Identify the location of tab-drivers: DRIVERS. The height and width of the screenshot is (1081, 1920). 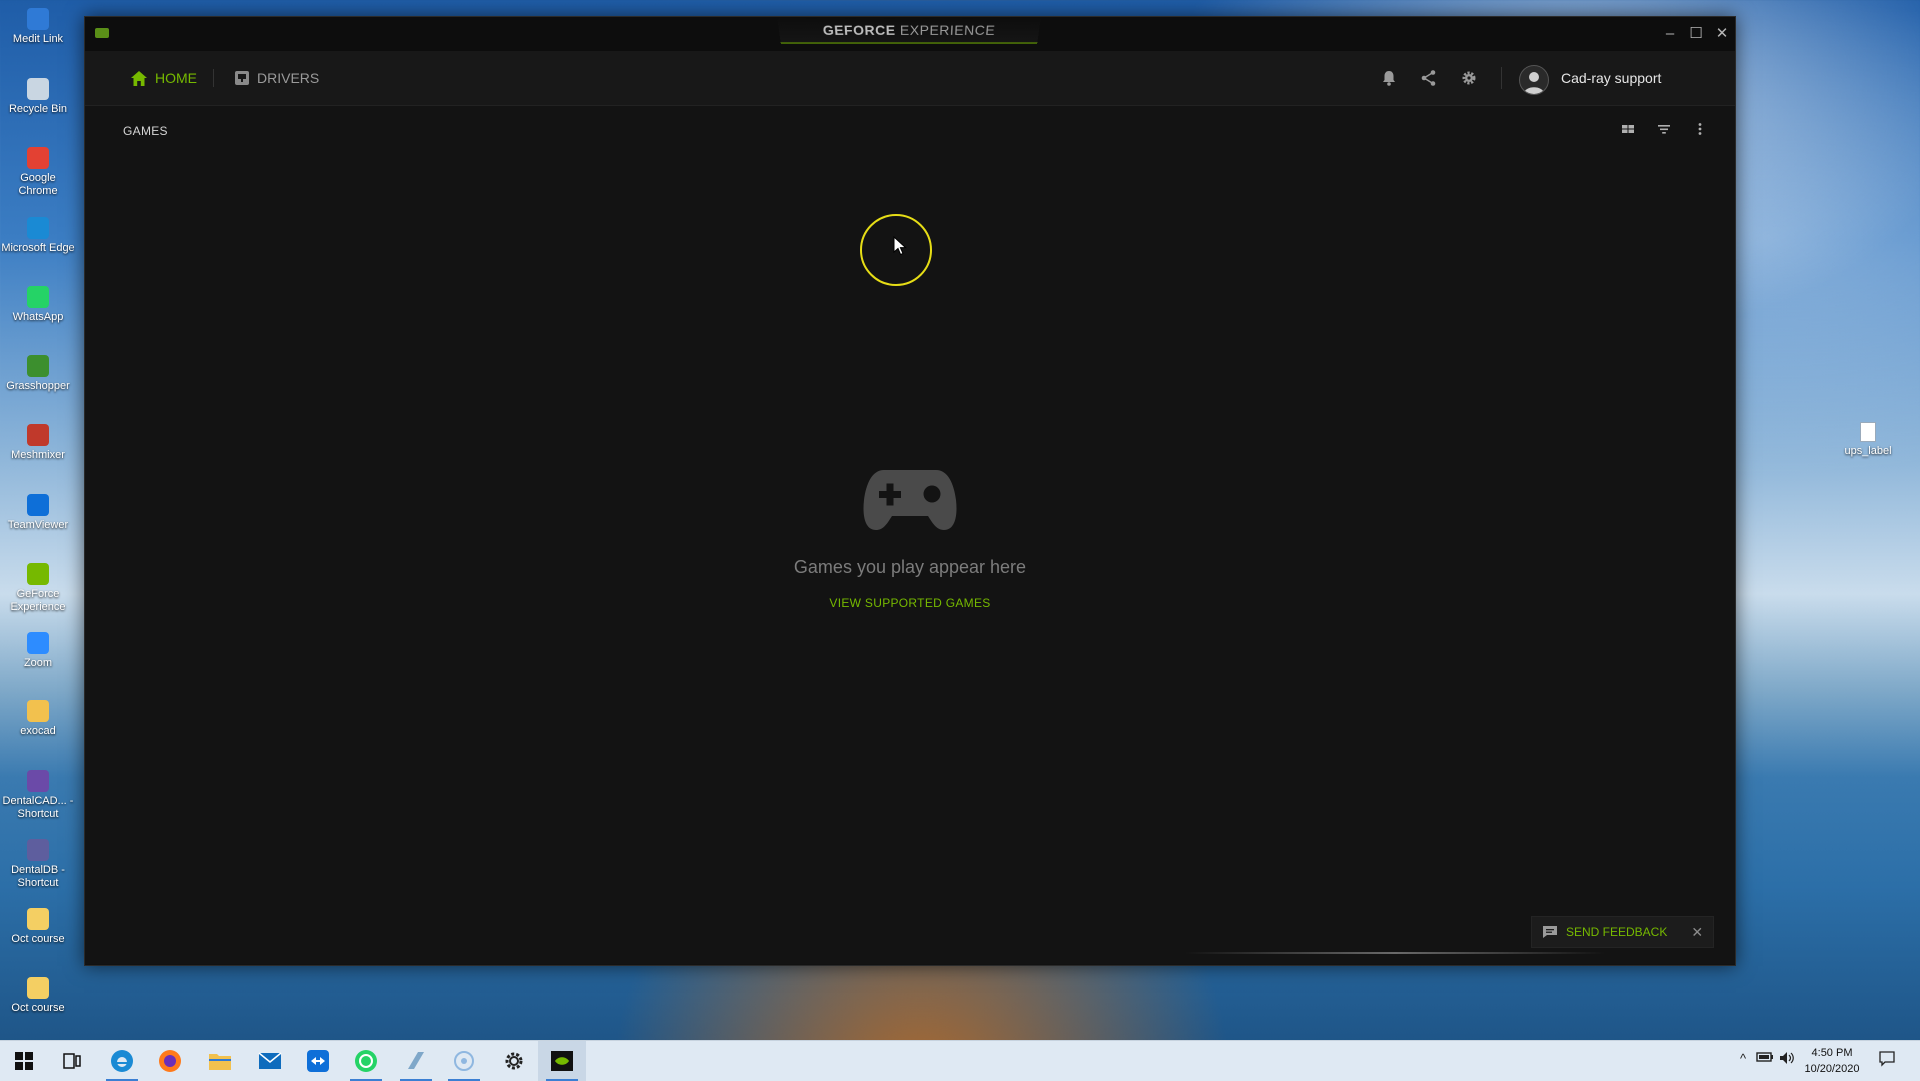
(277, 78).